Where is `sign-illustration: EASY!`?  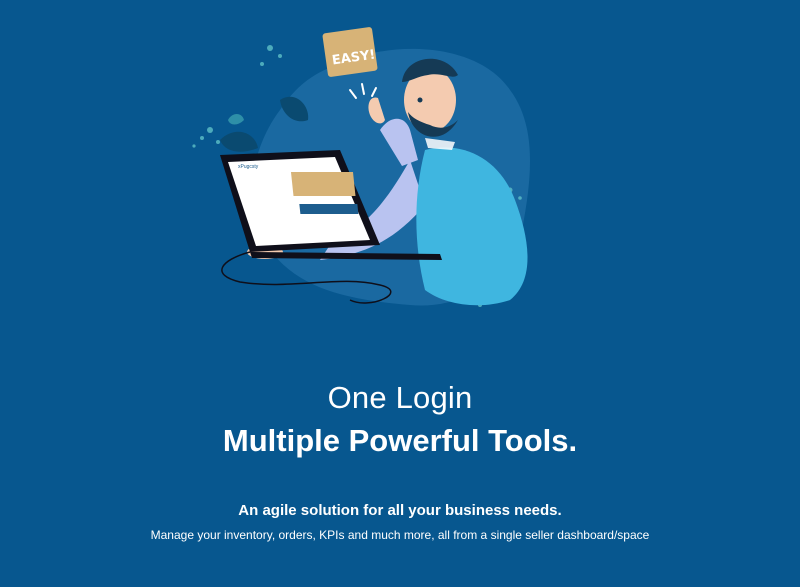
sign-illustration: EASY! is located at coordinates (350, 52).